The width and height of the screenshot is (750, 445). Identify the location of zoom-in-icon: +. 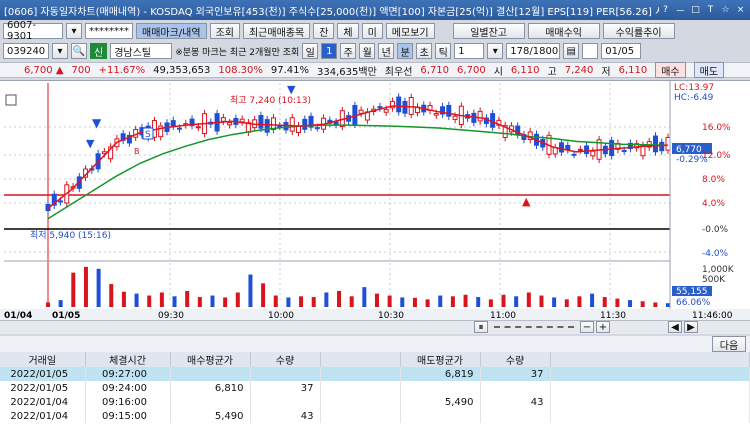
(603, 327).